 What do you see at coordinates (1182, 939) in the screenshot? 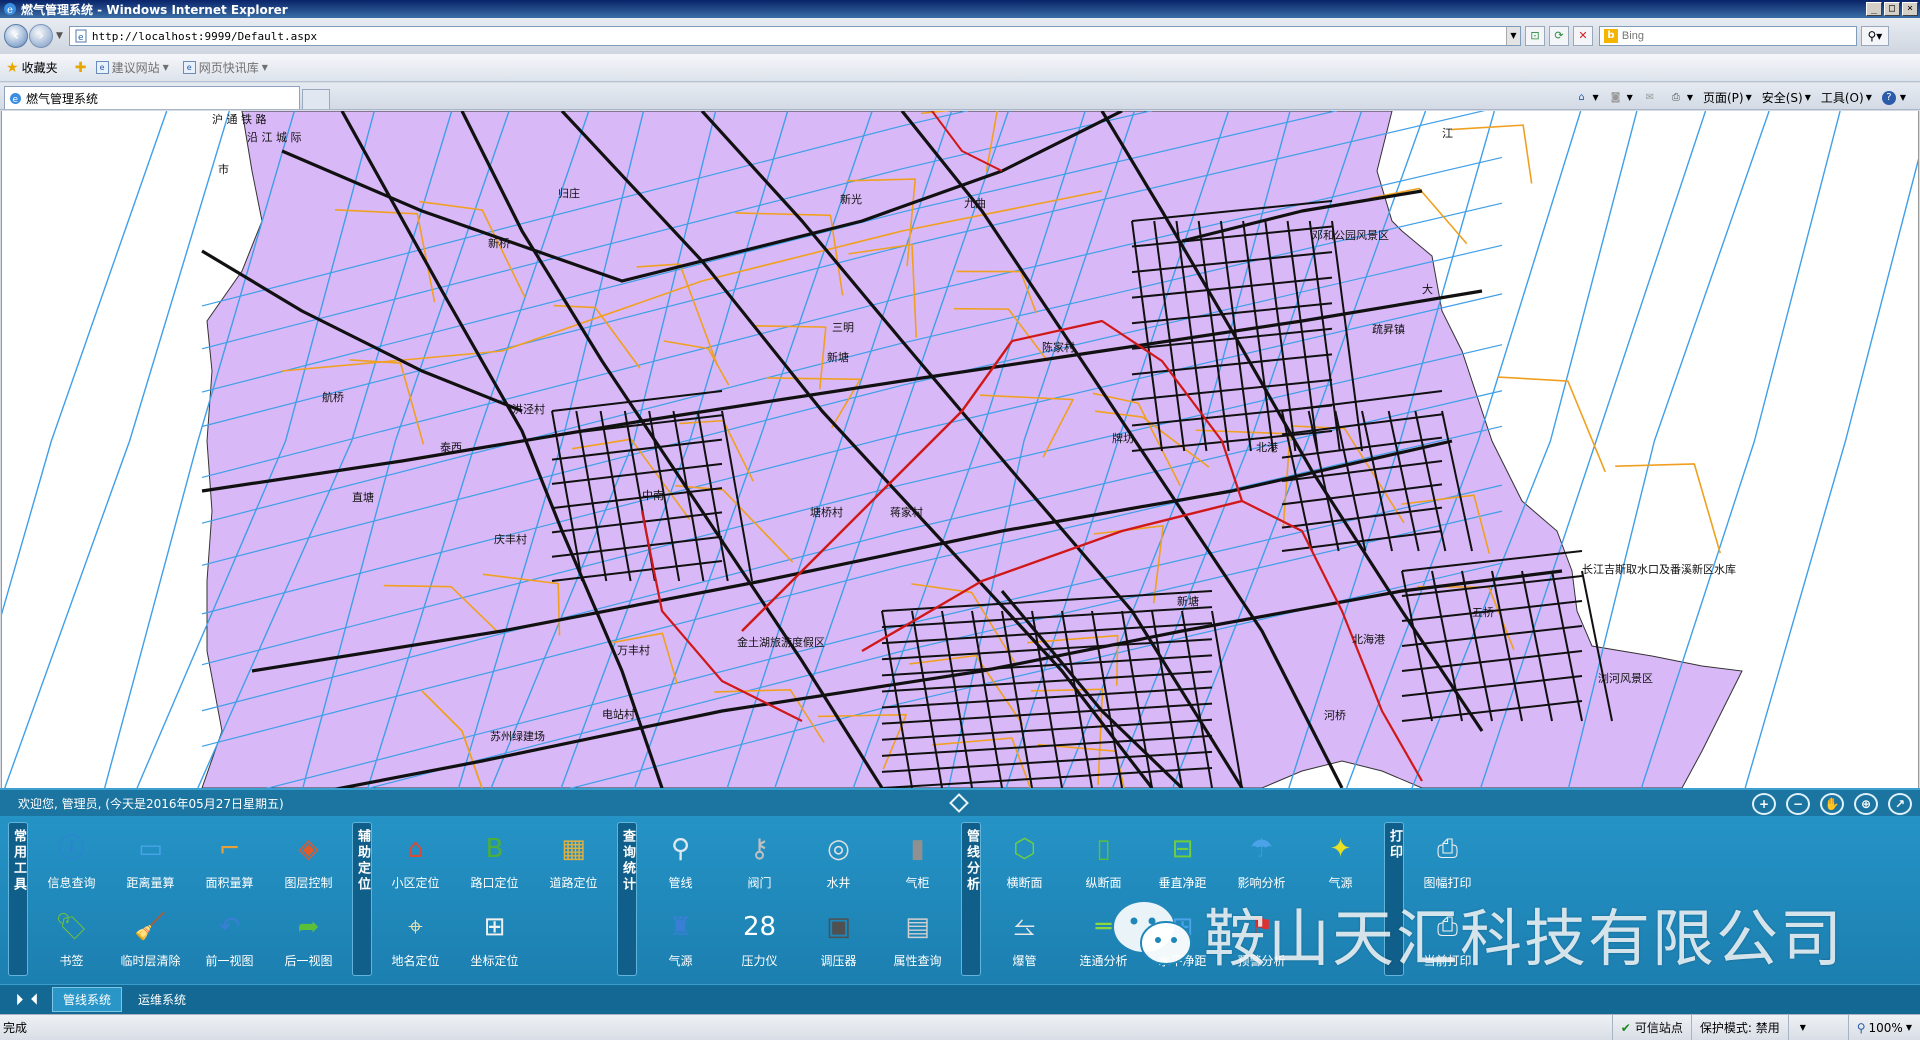
I see `tool-button: ⊞ 水平净距` at bounding box center [1182, 939].